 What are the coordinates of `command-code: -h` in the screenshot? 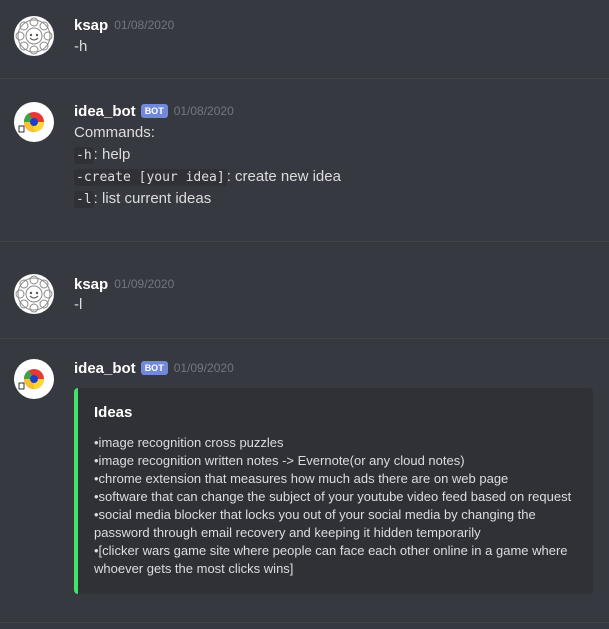 It's located at (84, 155).